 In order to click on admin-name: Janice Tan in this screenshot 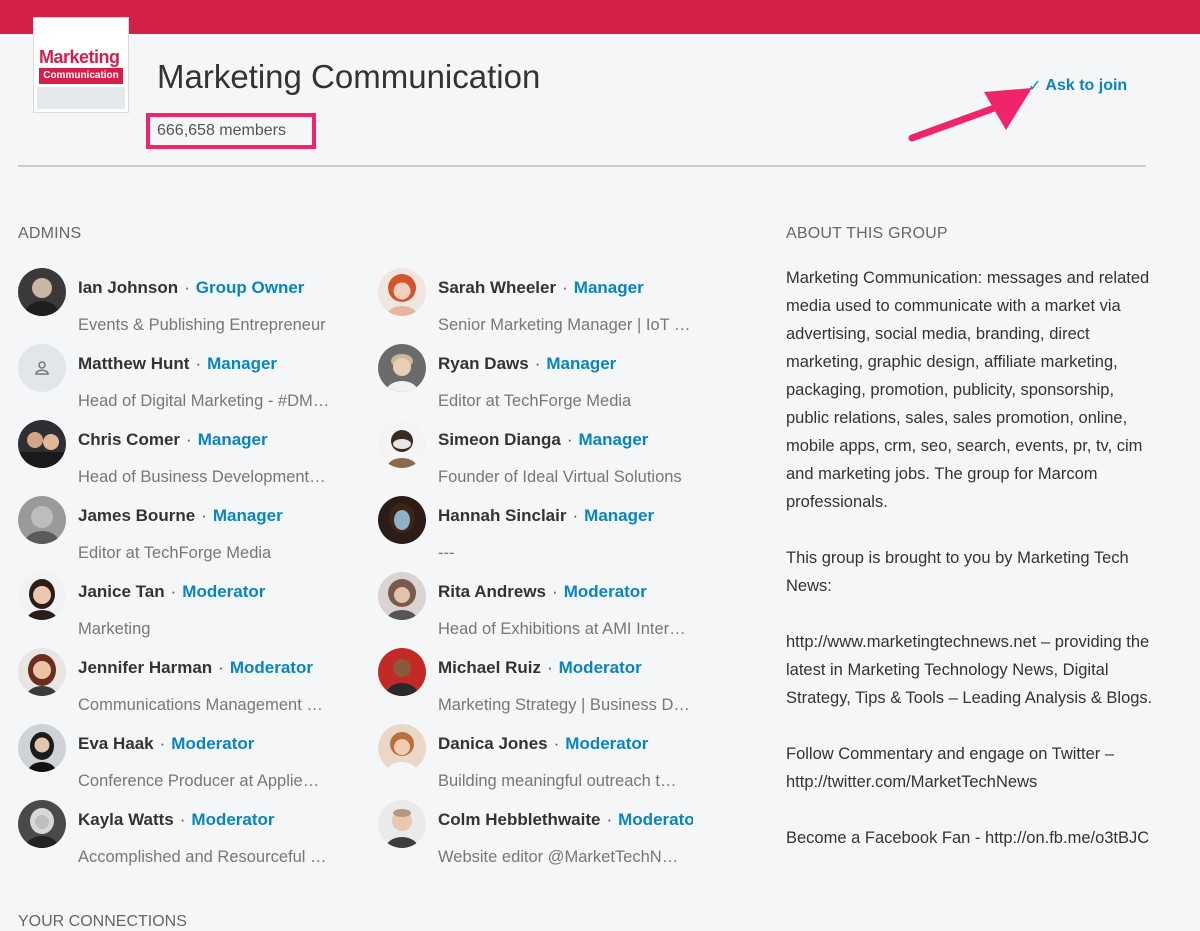, I will do `click(121, 591)`.